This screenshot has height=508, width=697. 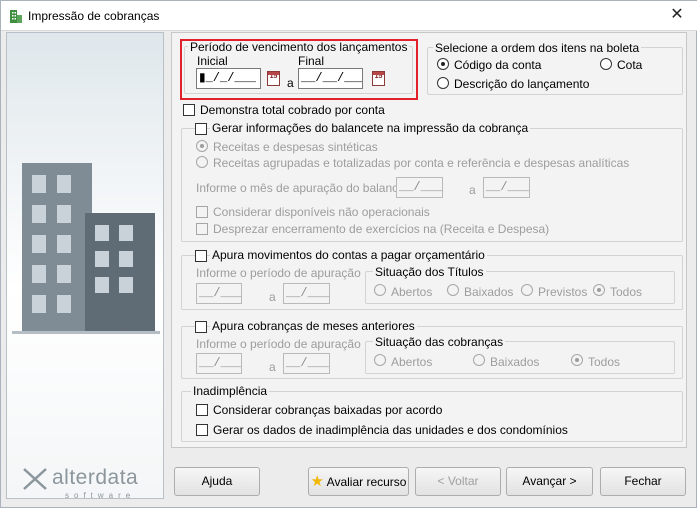 I want to click on fechar-label: Fechar, so click(x=643, y=481).